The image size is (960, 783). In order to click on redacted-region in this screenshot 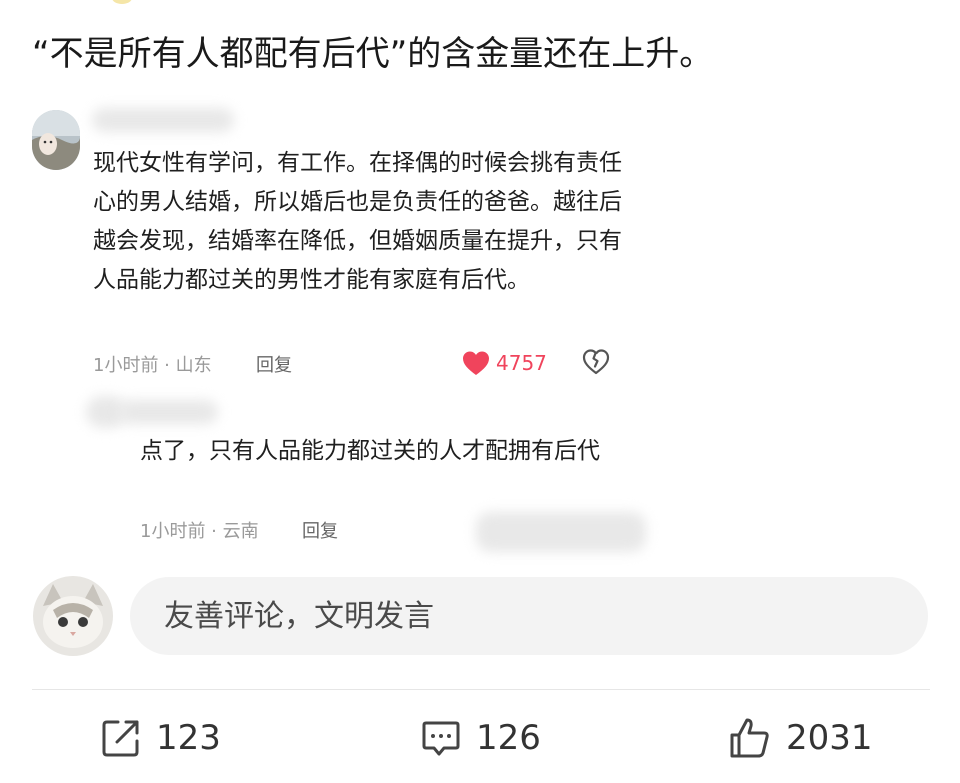, I will do `click(561, 532)`.